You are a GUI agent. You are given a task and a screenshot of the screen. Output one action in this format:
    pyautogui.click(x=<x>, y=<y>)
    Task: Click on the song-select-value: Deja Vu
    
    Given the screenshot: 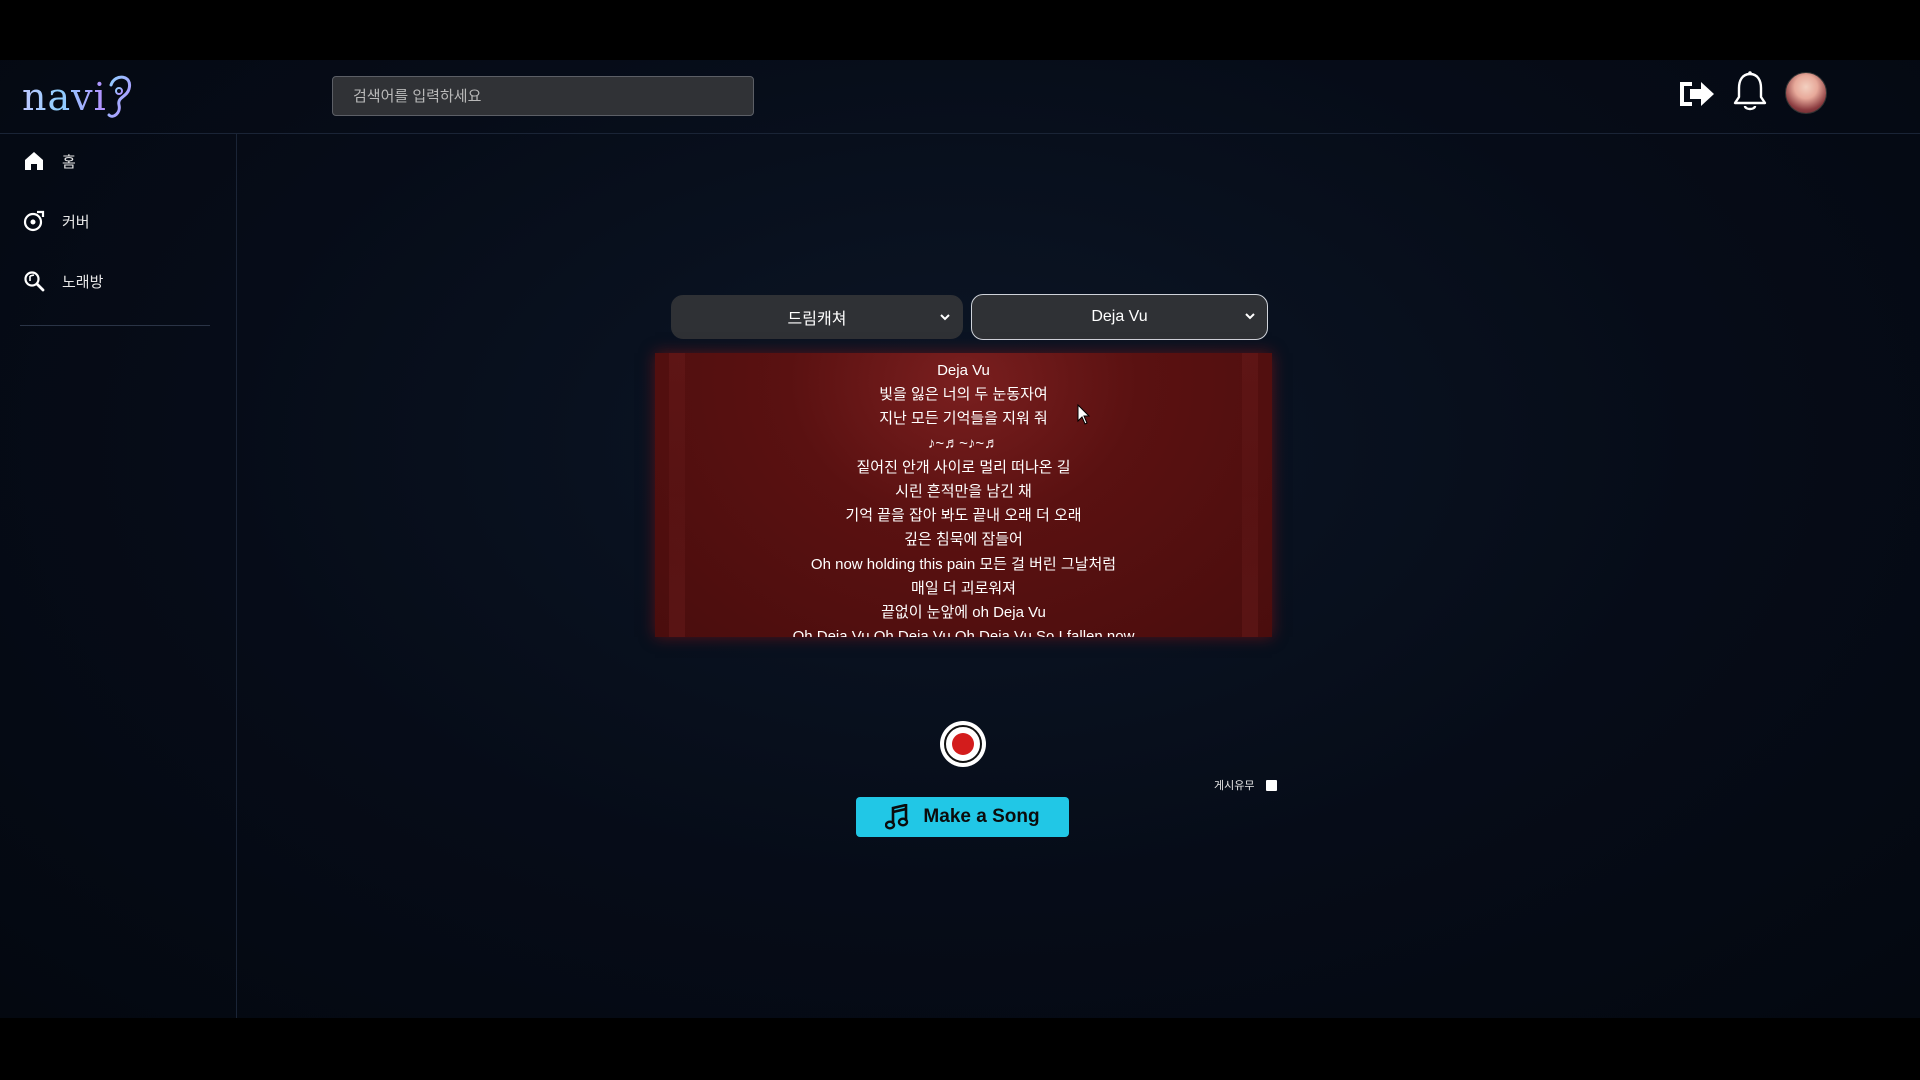 What is the action you would take?
    pyautogui.click(x=1119, y=316)
    